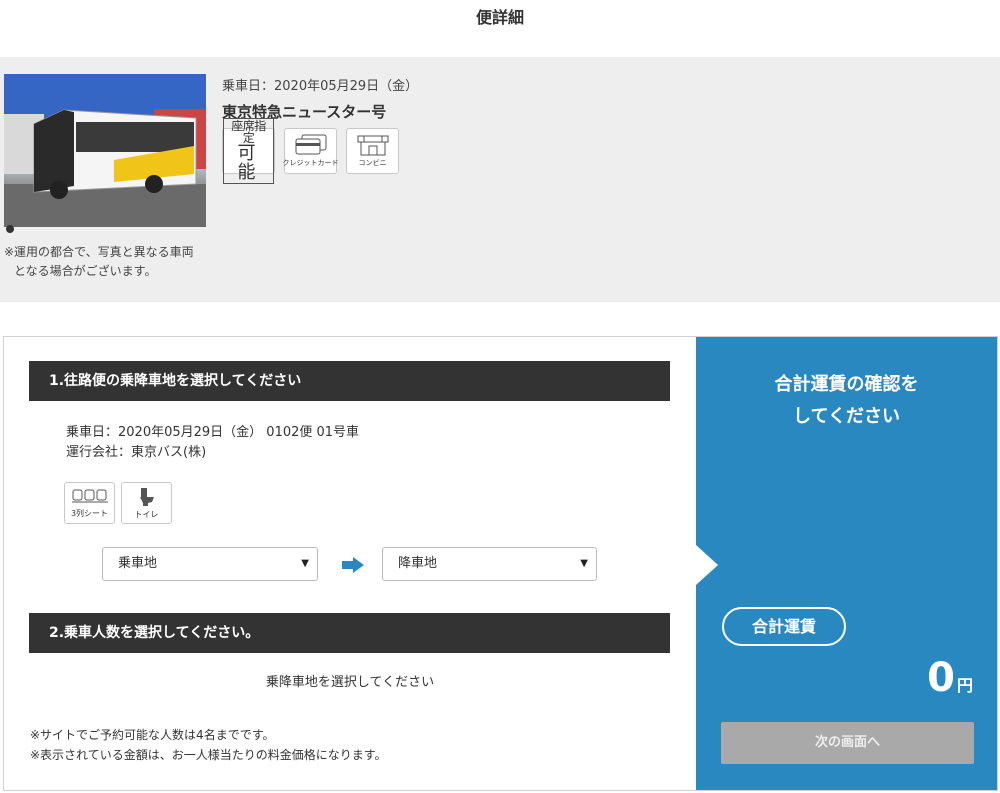  I want to click on boarding-select: 乗車地 ▼, so click(210, 564).